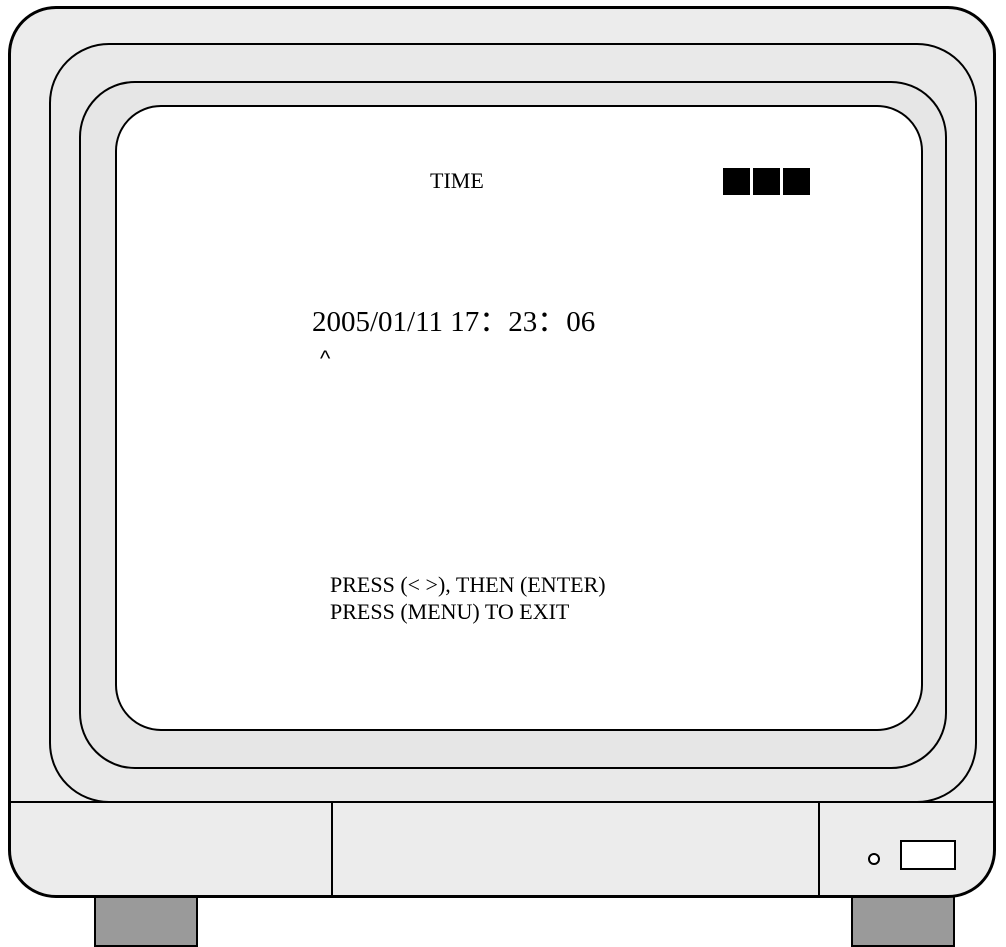 The height and width of the screenshot is (947, 1006). Describe the element at coordinates (325, 358) in the screenshot. I see `edit-cursor: ^` at that location.